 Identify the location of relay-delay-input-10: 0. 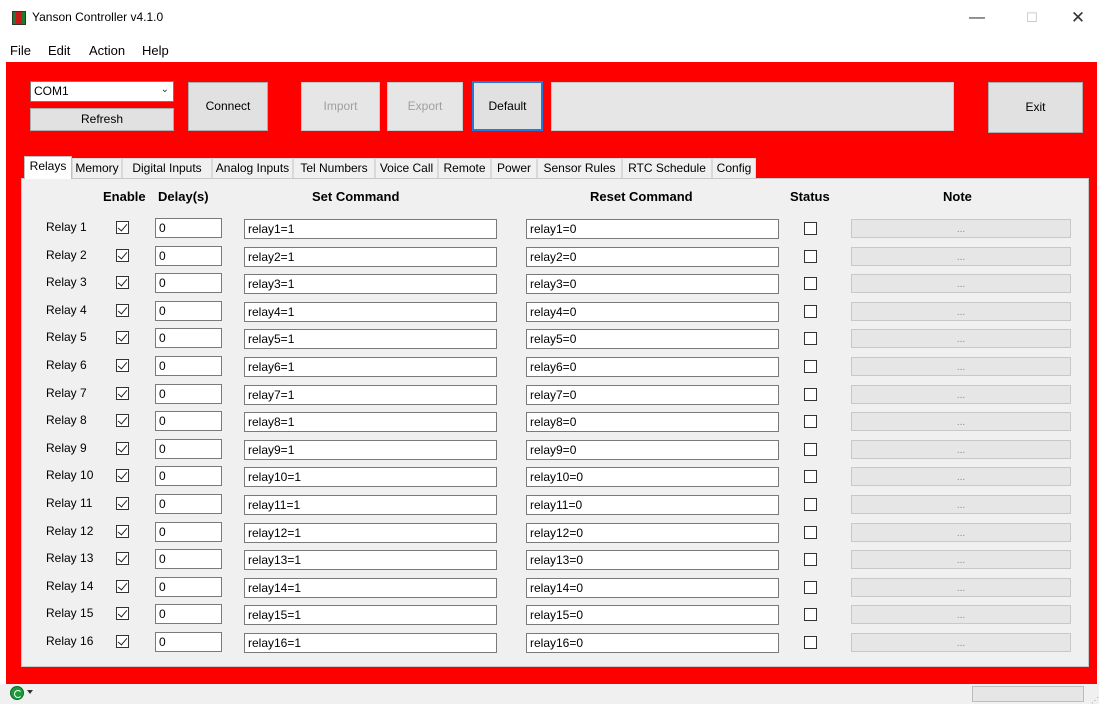
(188, 476).